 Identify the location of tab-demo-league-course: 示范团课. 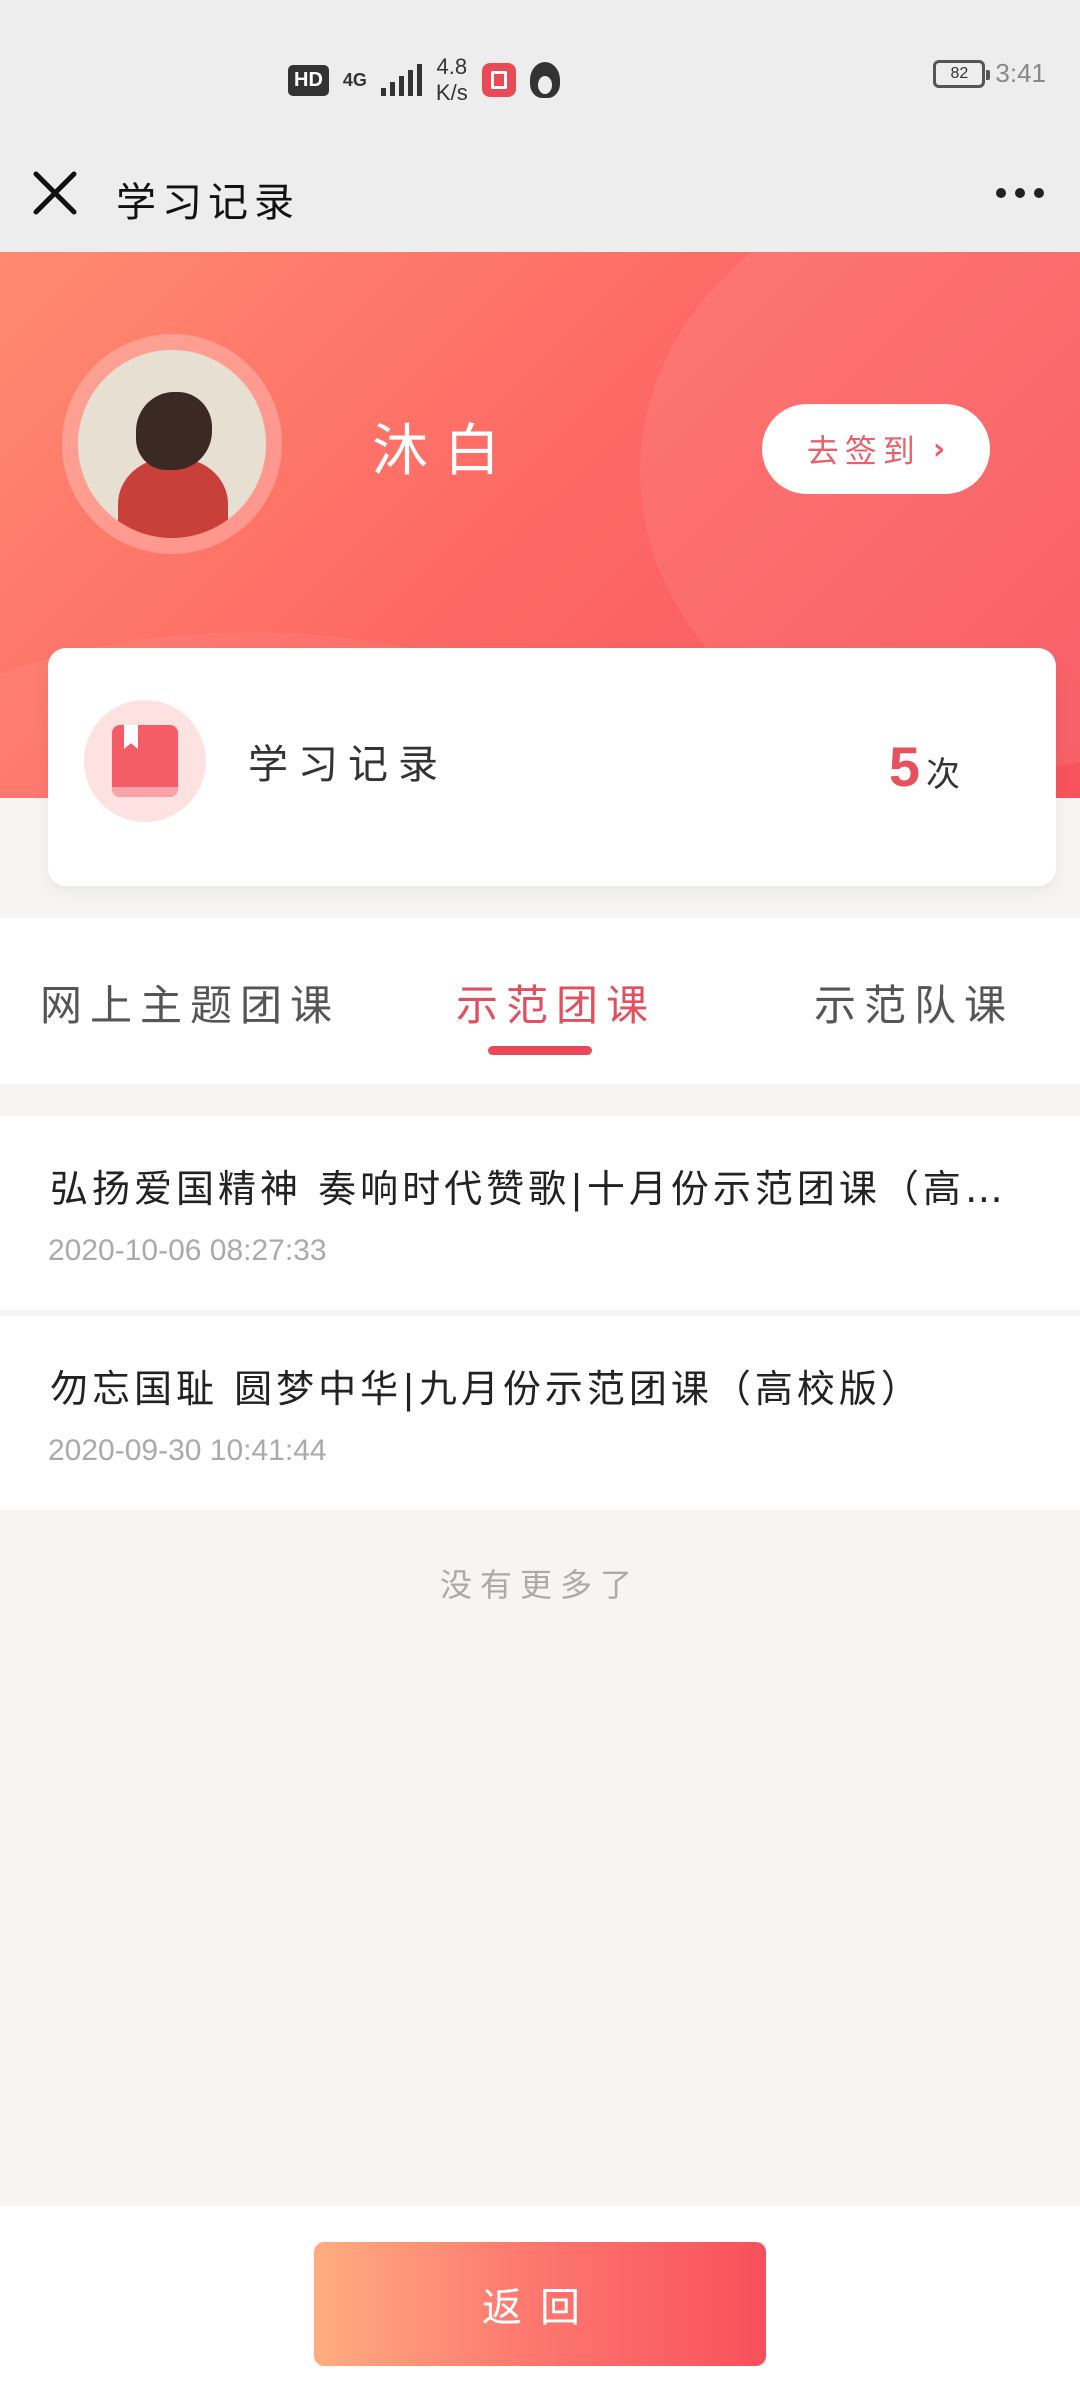
(556, 1002).